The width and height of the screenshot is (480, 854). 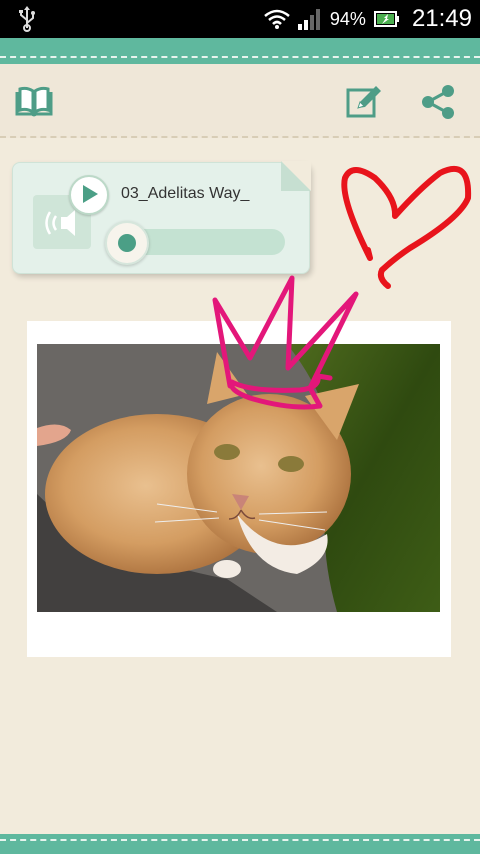 I want to click on wifi-icon, so click(x=277, y=19).